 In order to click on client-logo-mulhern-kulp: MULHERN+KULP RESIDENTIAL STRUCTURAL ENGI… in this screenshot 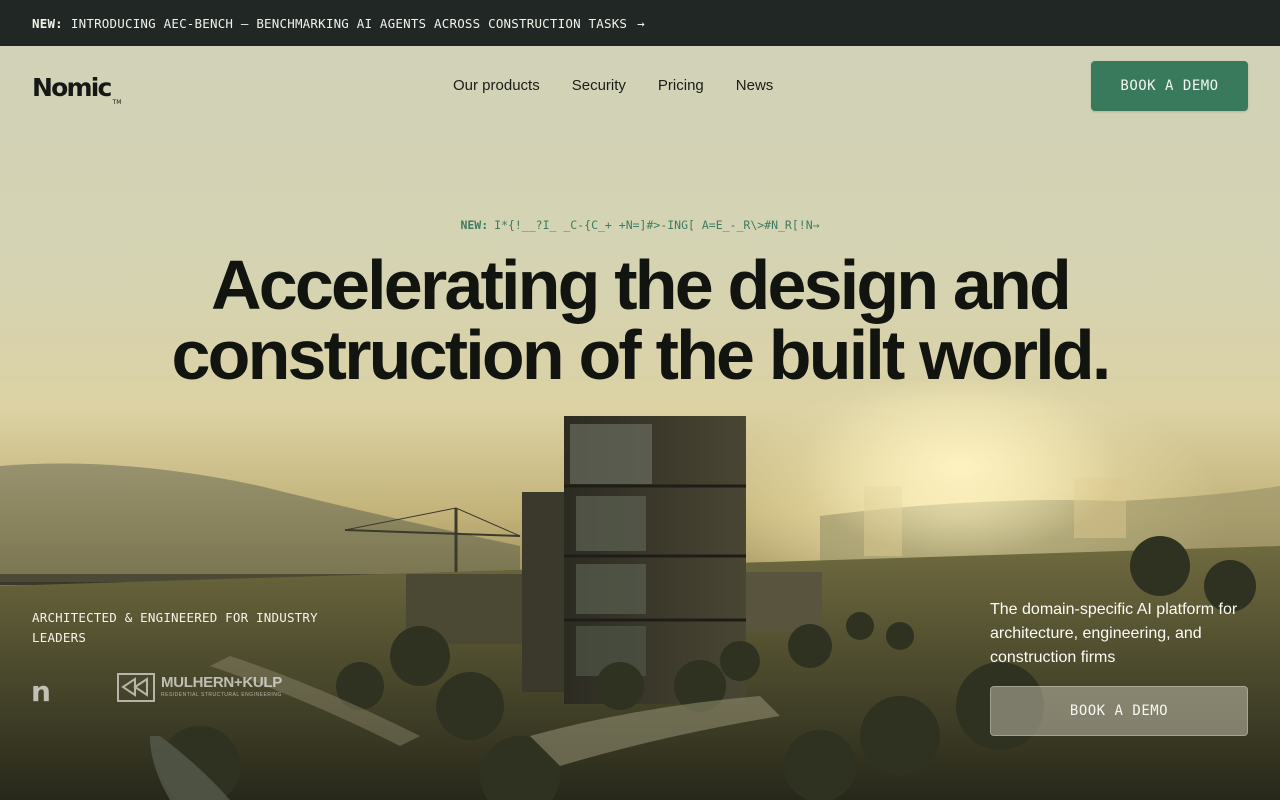, I will do `click(207, 688)`.